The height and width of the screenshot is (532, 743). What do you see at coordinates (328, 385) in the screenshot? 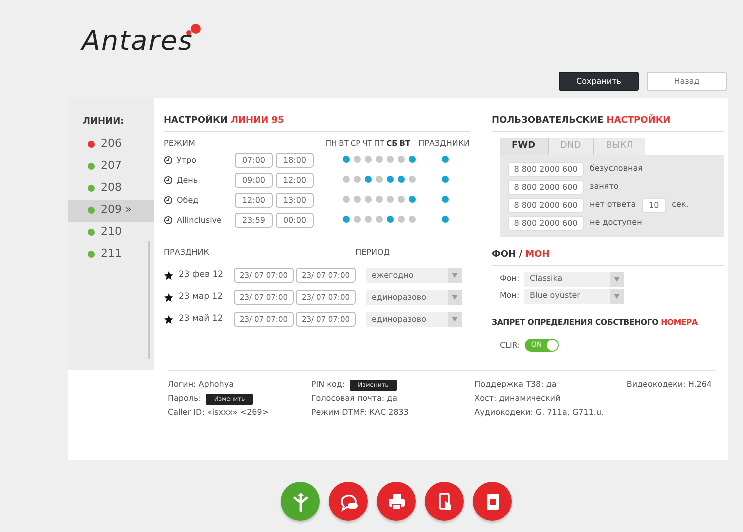
I see `info-label: PIN код:` at bounding box center [328, 385].